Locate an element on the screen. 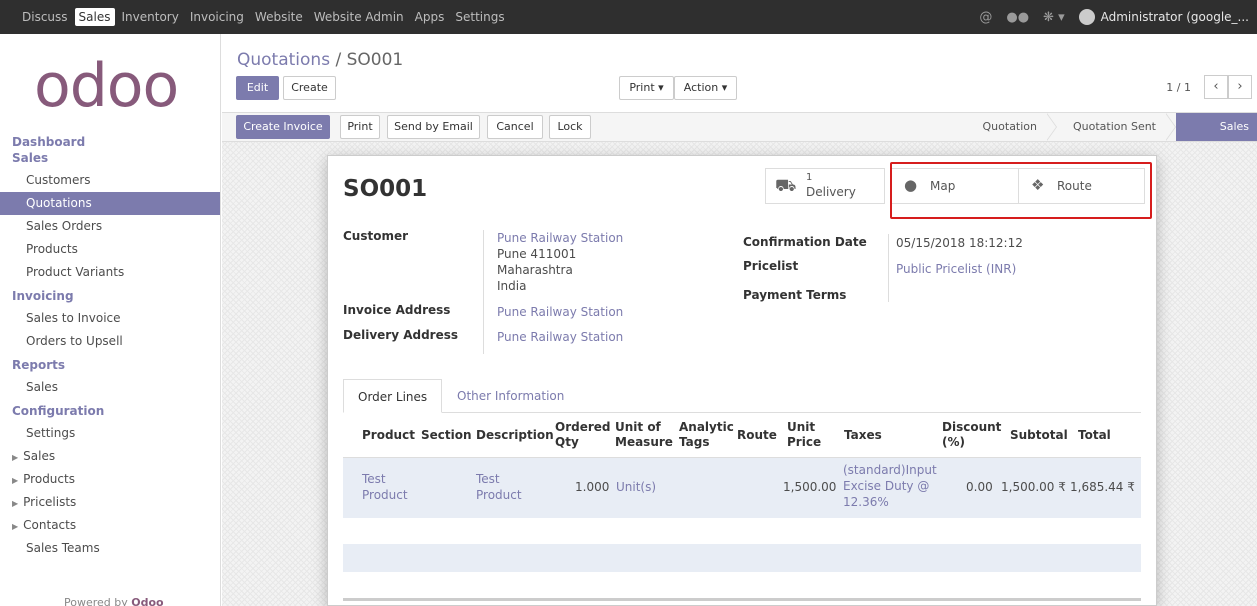 Image resolution: width=1257 pixels, height=606 pixels. create-invoice-button: Create Invoice is located at coordinates (283, 127).